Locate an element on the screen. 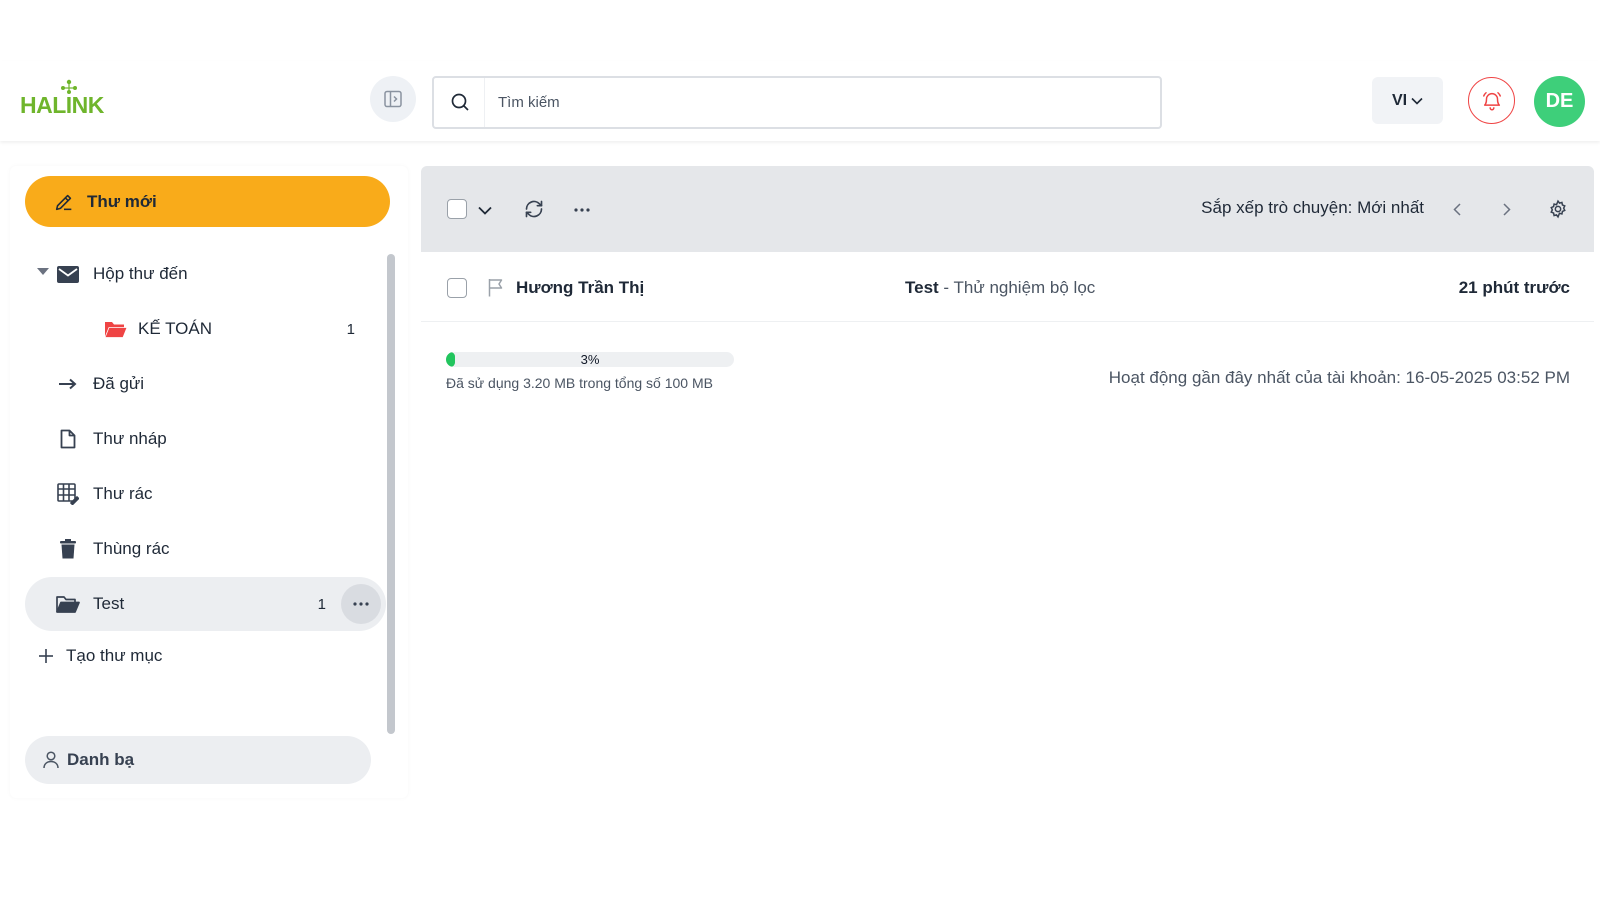 This screenshot has height=900, width=1600. sidebar-item-inbox: Hộp thư đến is located at coordinates (205, 274).